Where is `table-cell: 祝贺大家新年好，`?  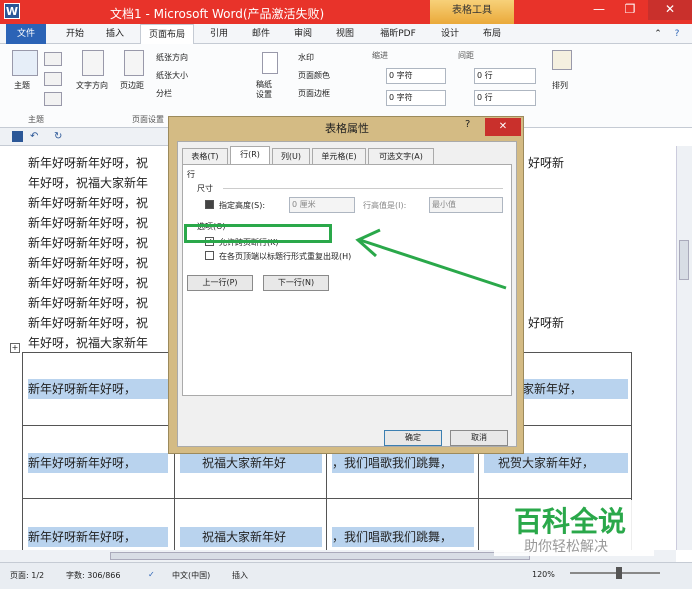
table-cell: 祝贺大家新年好， is located at coordinates (556, 463).